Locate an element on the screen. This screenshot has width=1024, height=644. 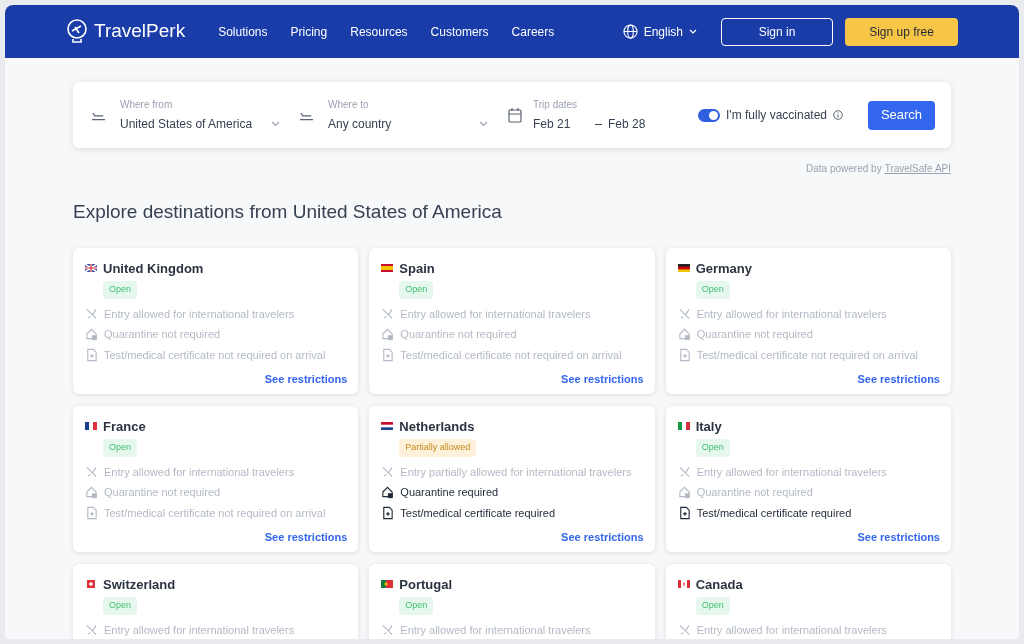
dropdown-field: Any country is located at coordinates (408, 124).